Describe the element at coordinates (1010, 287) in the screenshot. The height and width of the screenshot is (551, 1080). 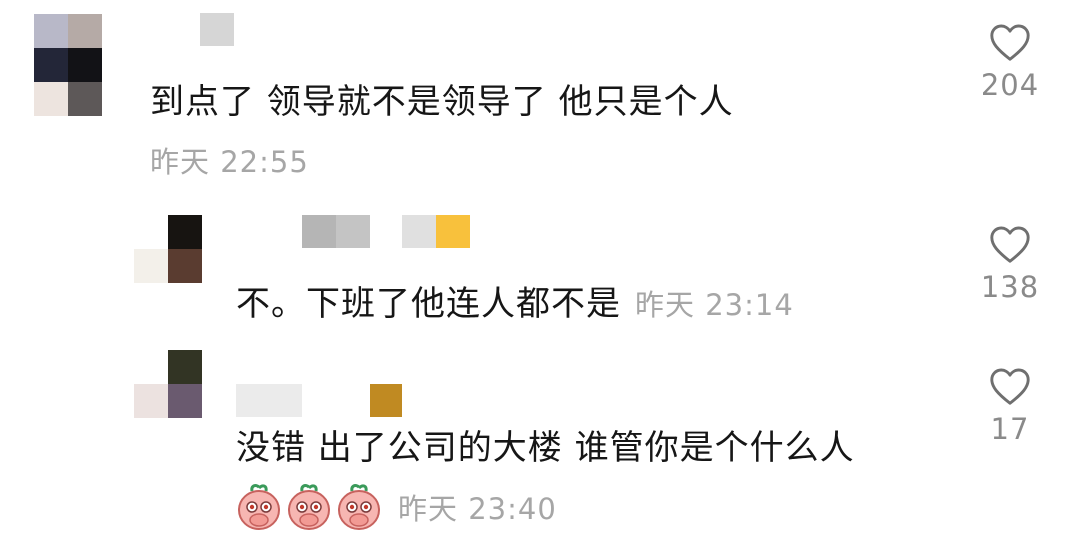
I see `like-count: 138` at that location.